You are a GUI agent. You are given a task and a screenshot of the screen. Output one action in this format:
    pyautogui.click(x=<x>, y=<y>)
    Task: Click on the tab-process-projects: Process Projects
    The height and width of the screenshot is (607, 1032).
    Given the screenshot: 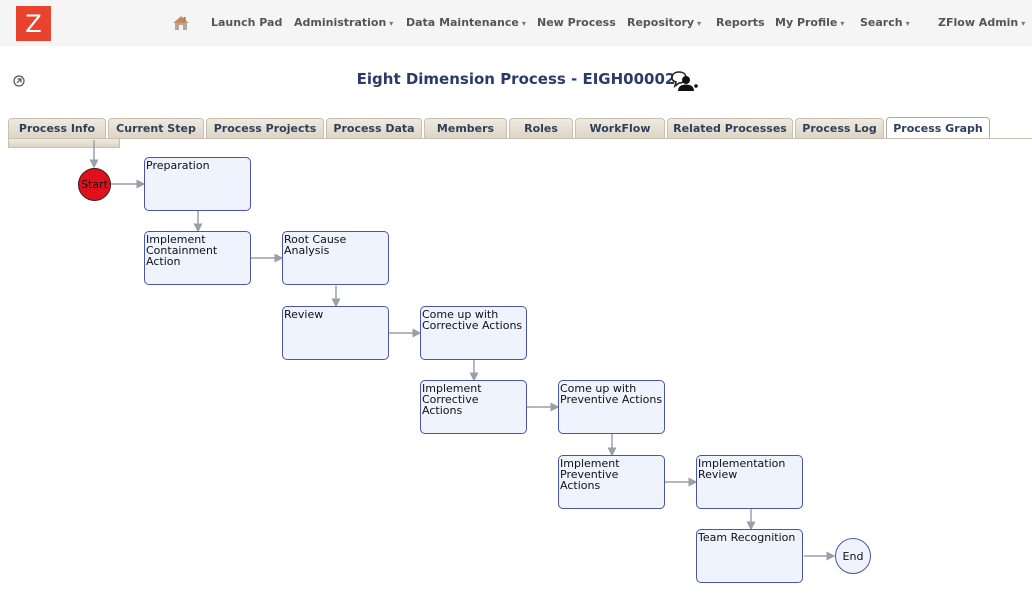 What is the action you would take?
    pyautogui.click(x=265, y=128)
    